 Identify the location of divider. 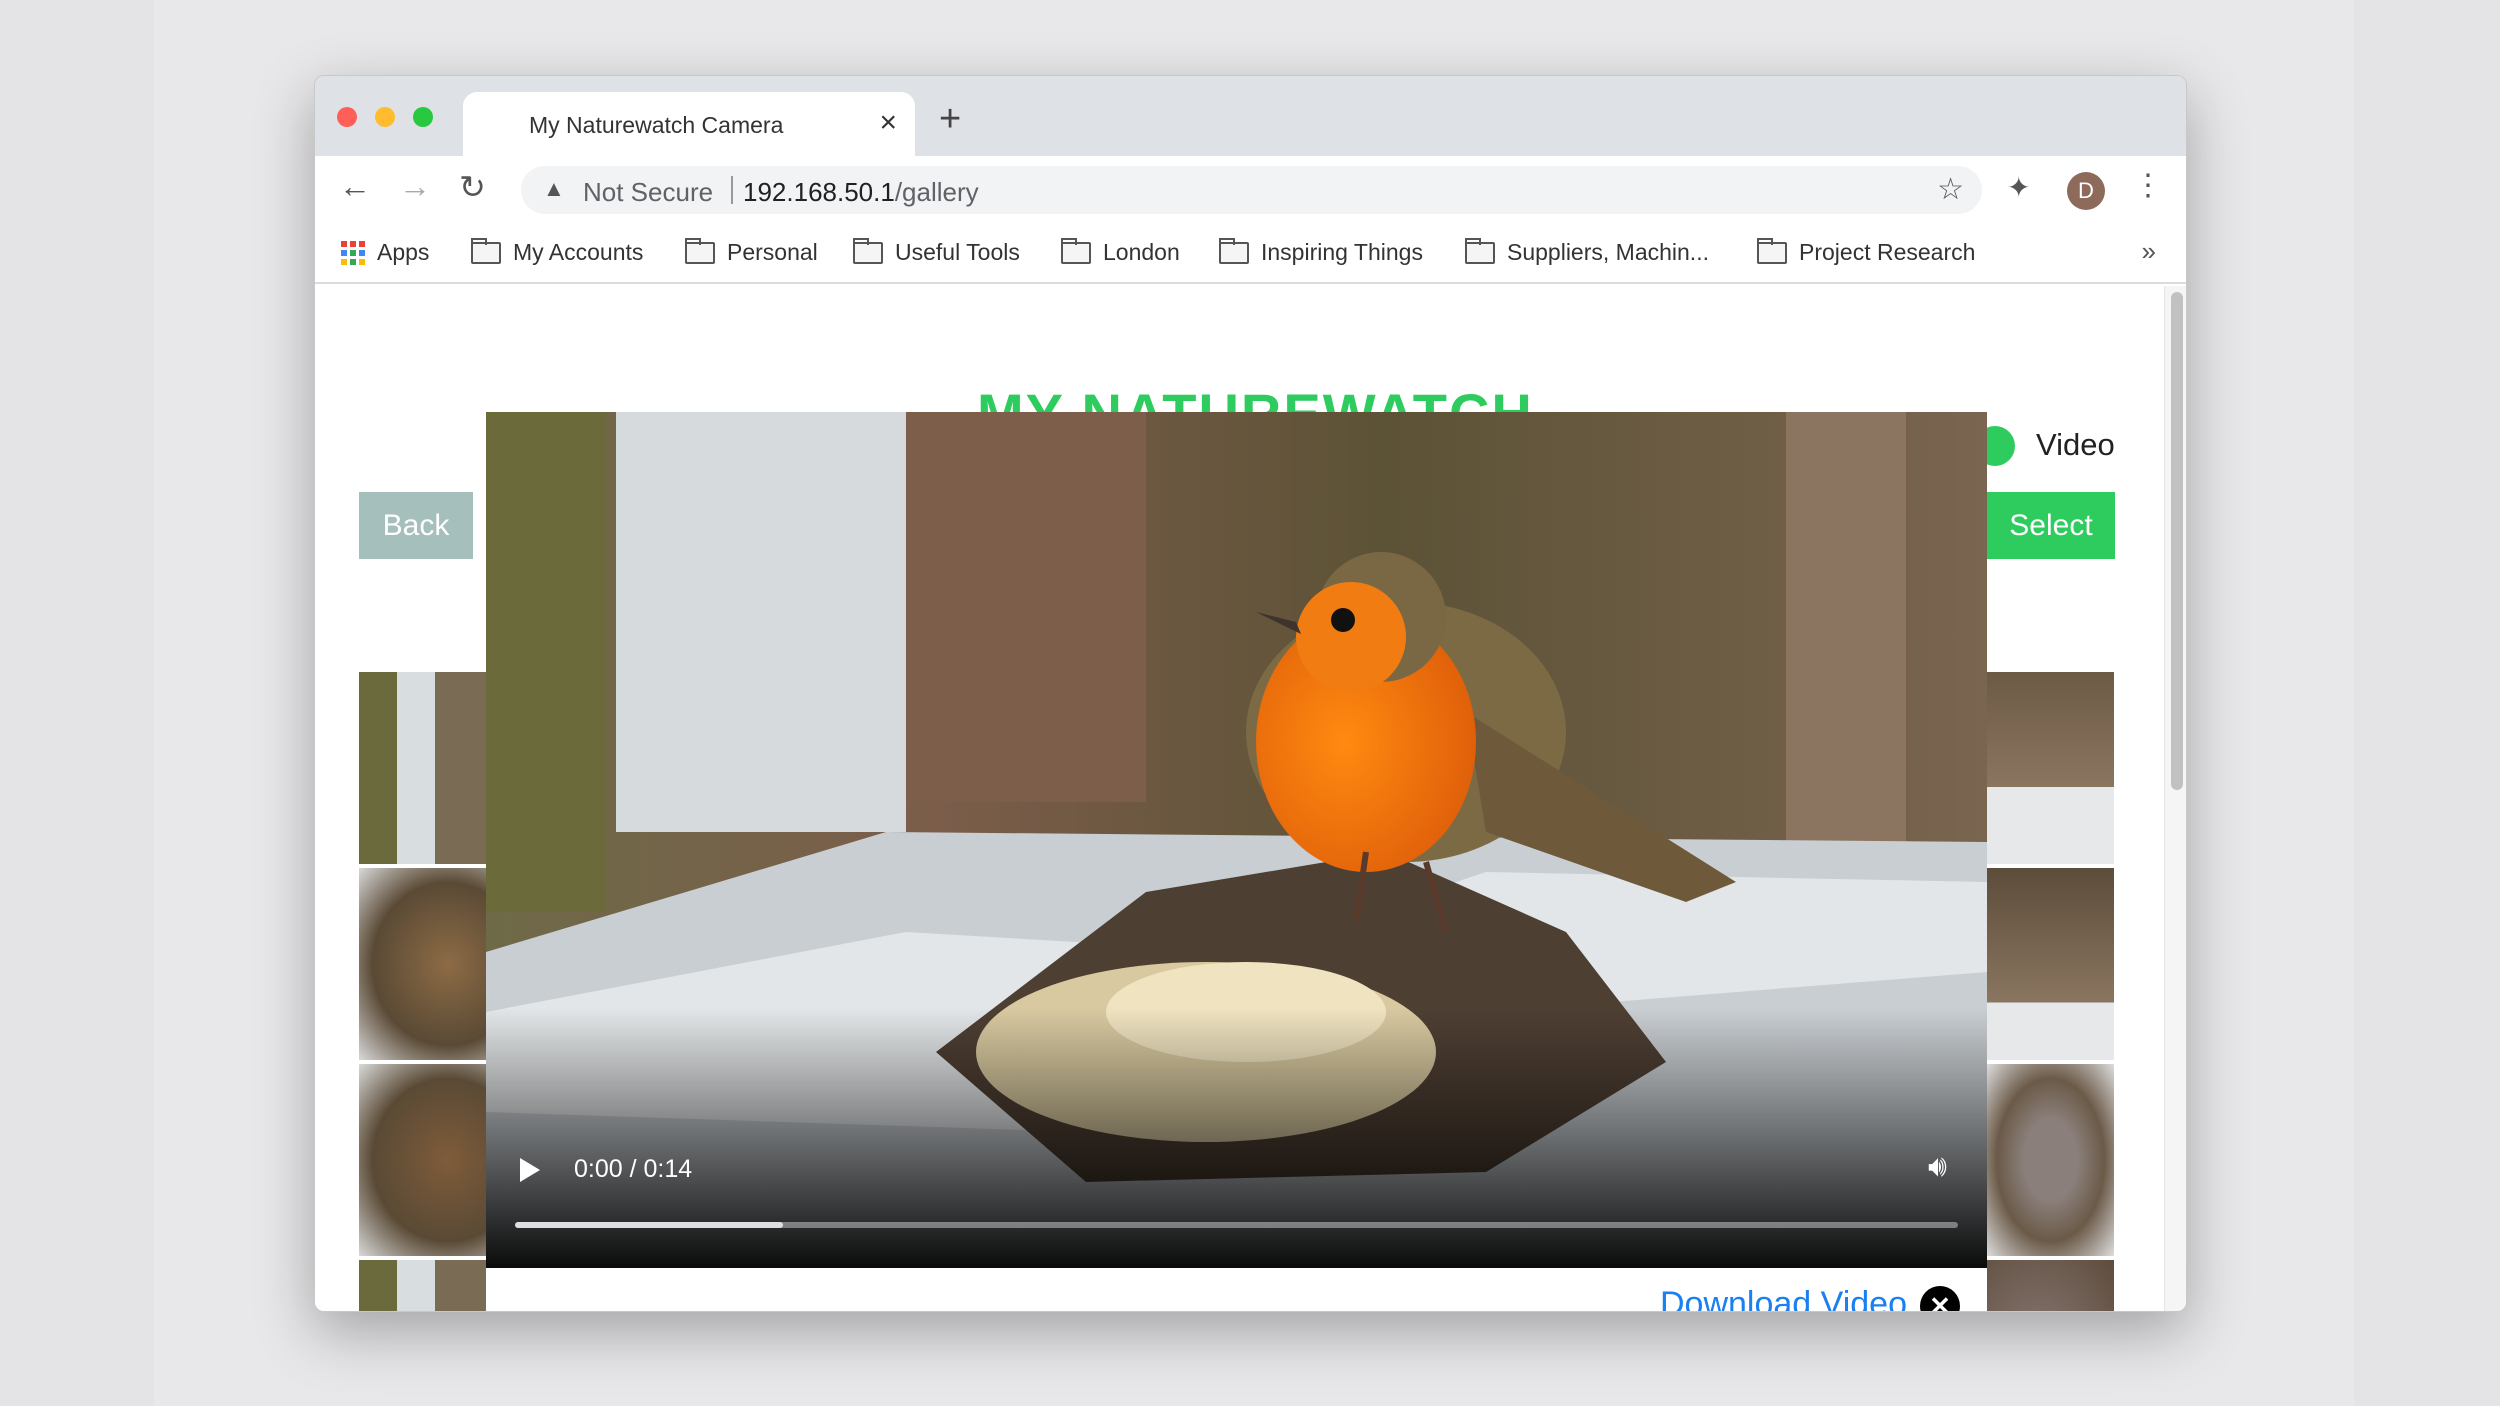
(732, 190).